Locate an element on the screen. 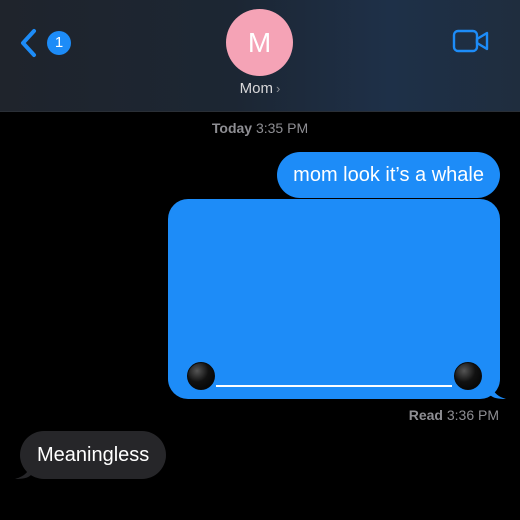 This screenshot has height=520, width=520. back-button: 1 is located at coordinates (42, 43).